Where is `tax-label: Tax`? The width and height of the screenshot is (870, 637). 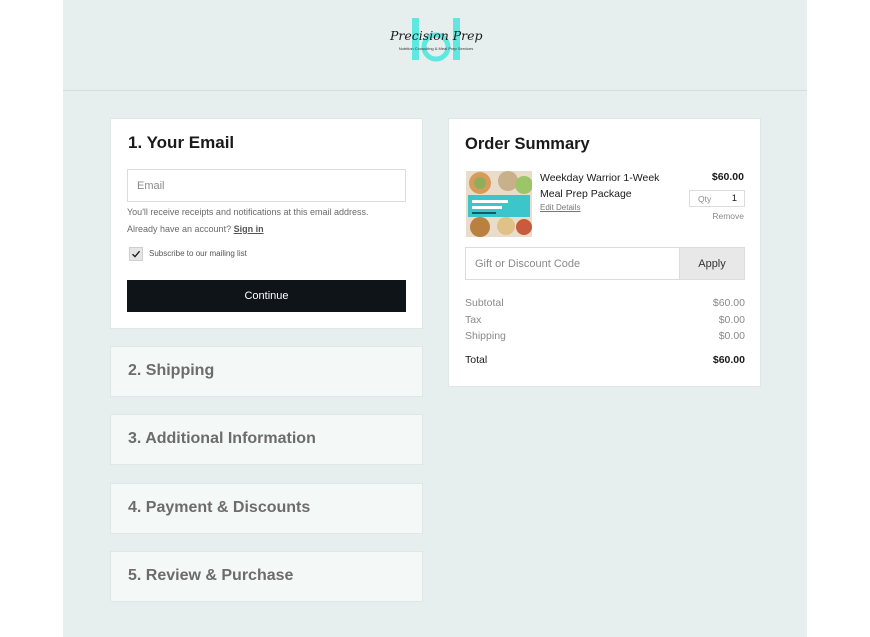
tax-label: Tax is located at coordinates (473, 320).